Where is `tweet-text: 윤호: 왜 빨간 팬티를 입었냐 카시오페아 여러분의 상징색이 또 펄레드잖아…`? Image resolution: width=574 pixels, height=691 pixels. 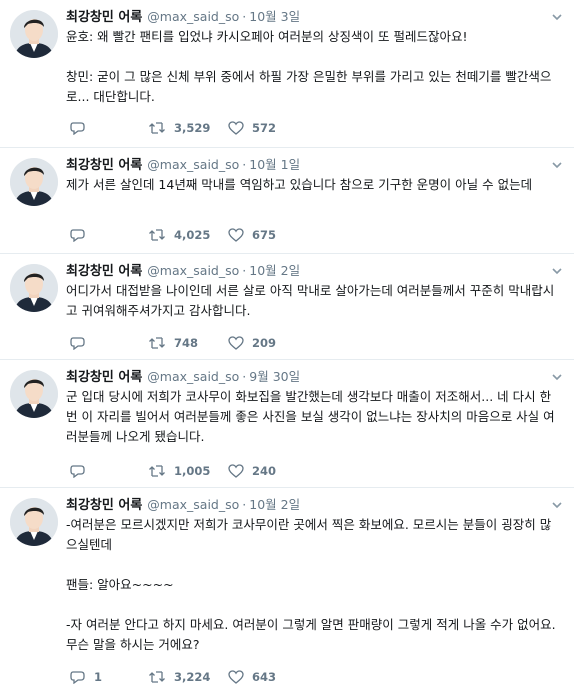 tweet-text: 윤호: 왜 빨간 팬티를 입었냐 카시오페아 여러분의 상징색이 또 펄레드잖아… is located at coordinates (313, 67).